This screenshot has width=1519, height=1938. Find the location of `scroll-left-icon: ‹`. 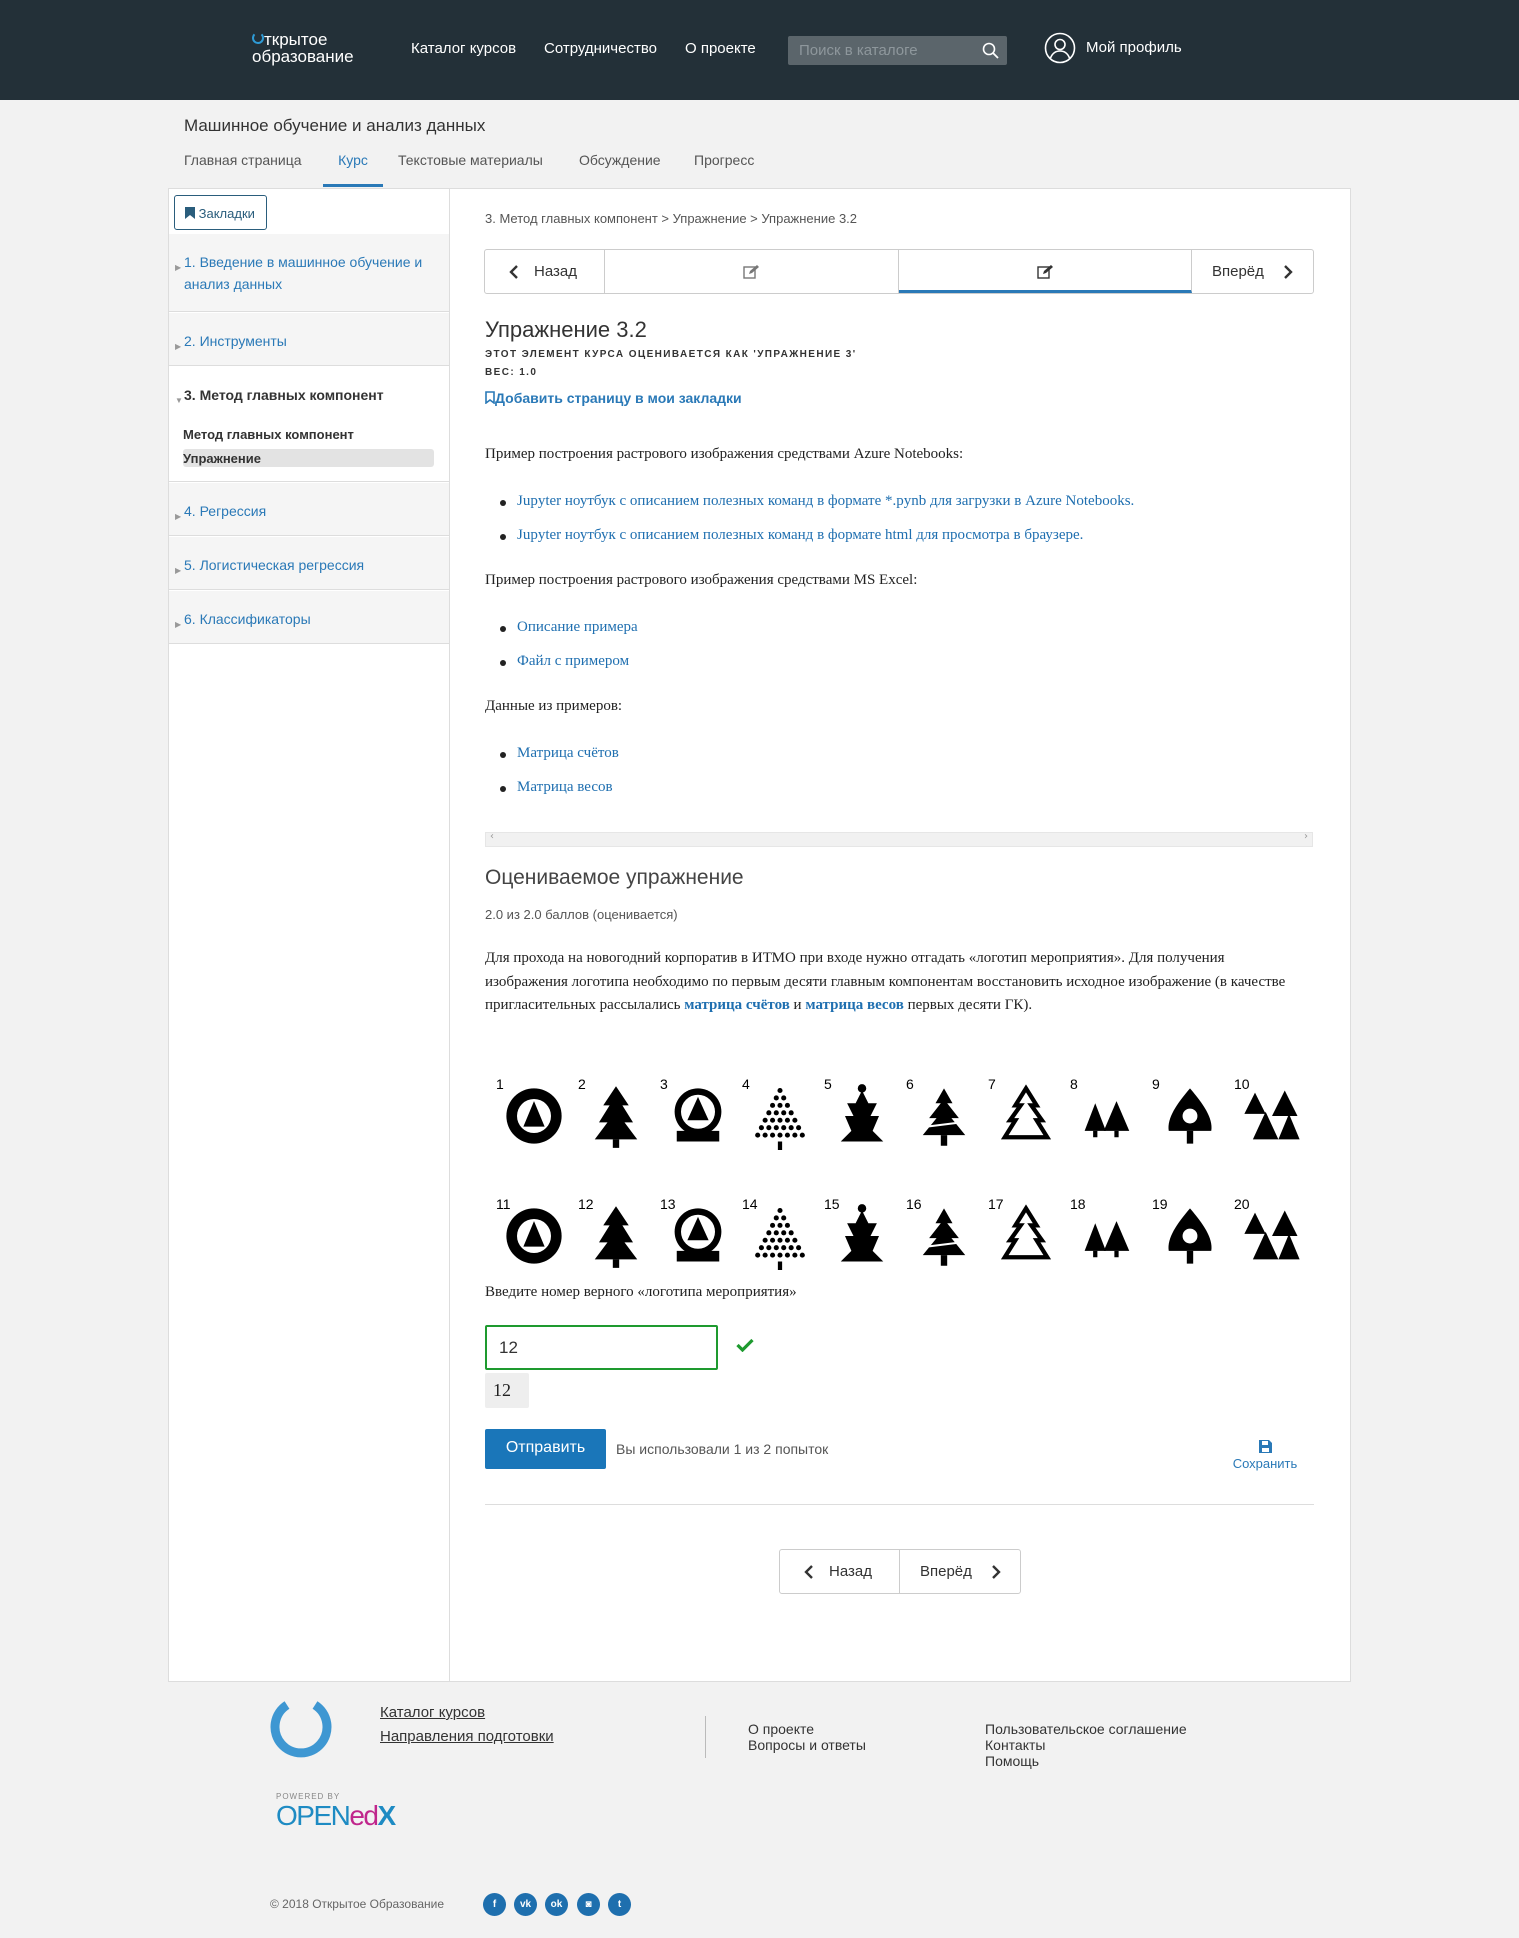

scroll-left-icon: ‹ is located at coordinates (492, 836).